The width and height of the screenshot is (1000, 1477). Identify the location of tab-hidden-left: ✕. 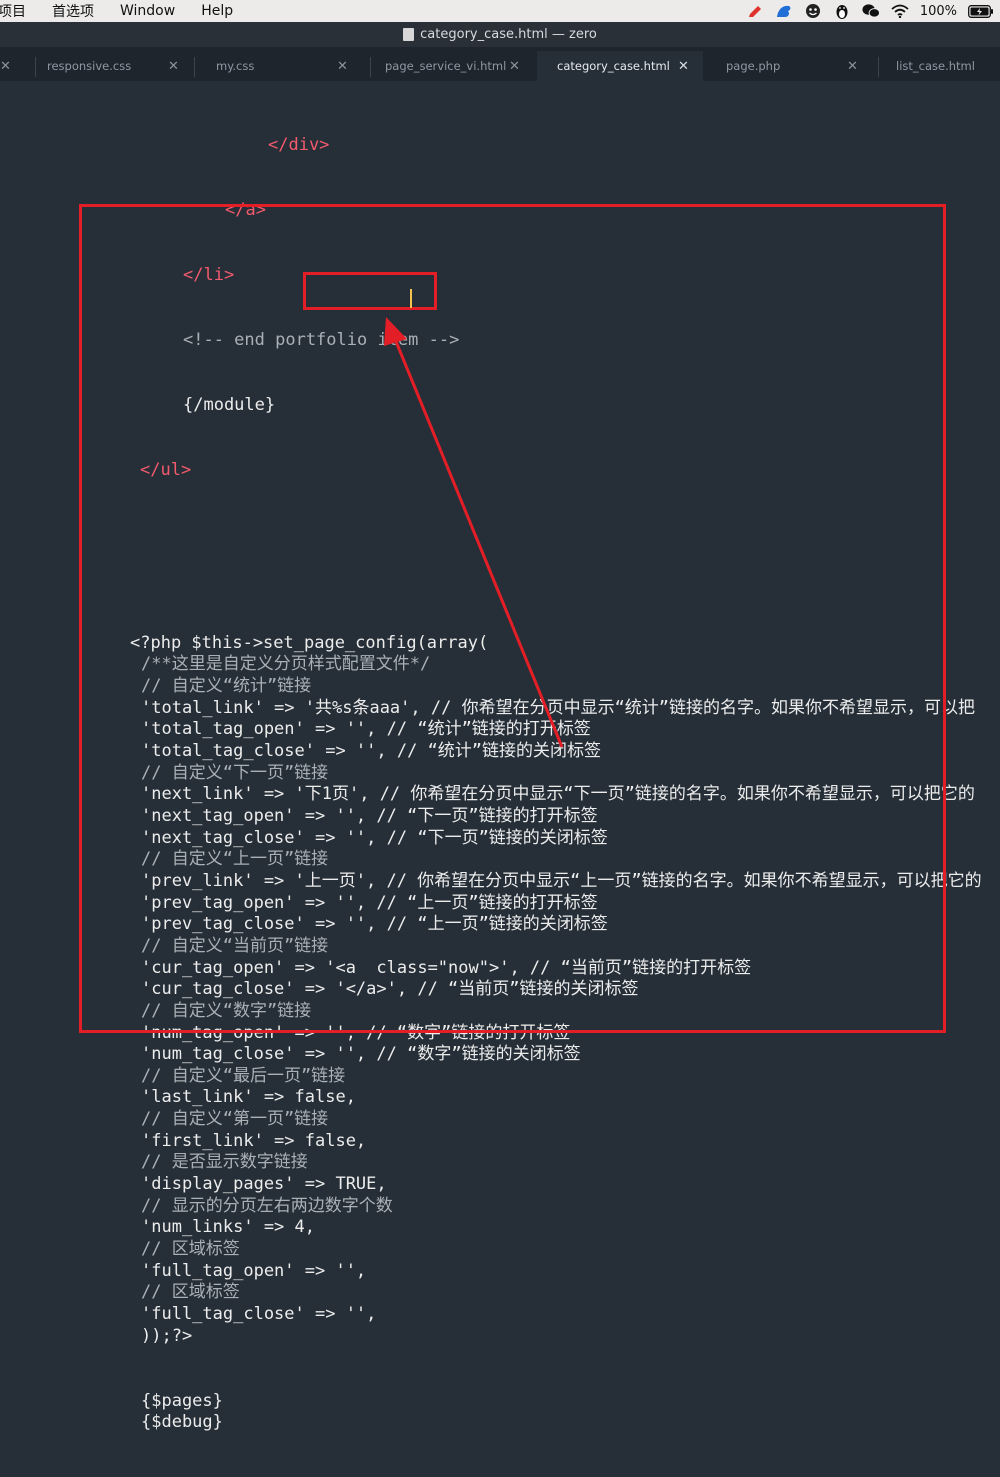
(12, 66).